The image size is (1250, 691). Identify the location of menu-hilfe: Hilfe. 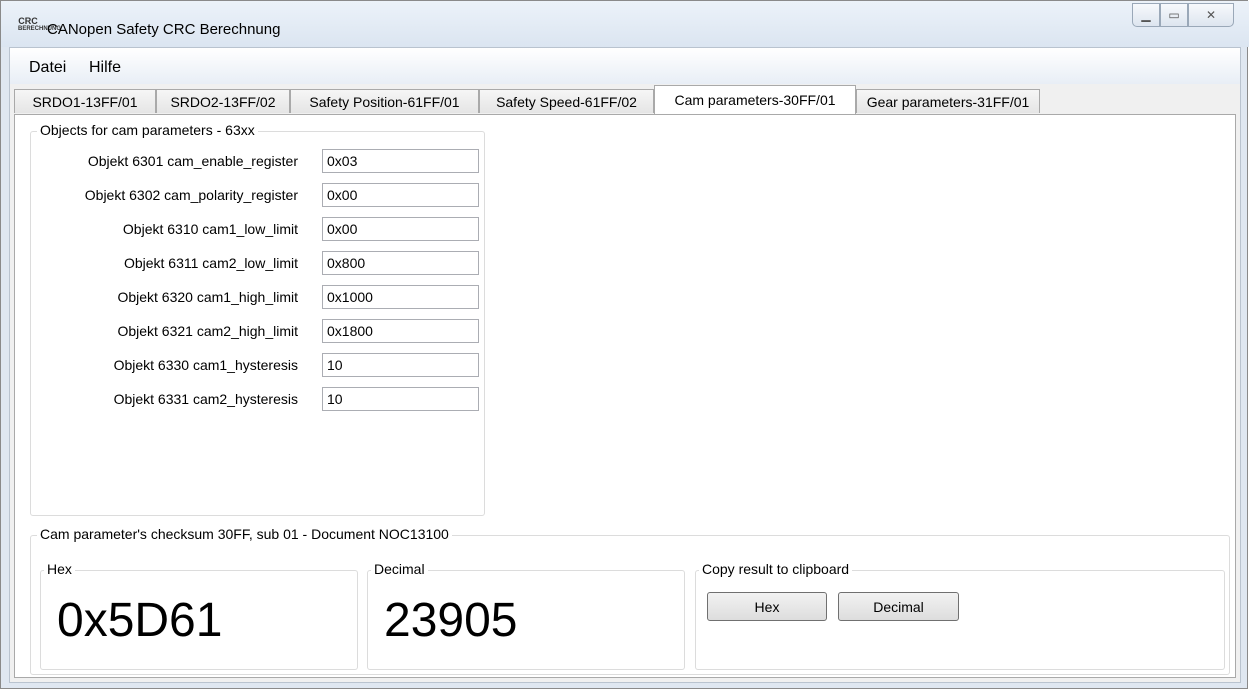
(105, 68).